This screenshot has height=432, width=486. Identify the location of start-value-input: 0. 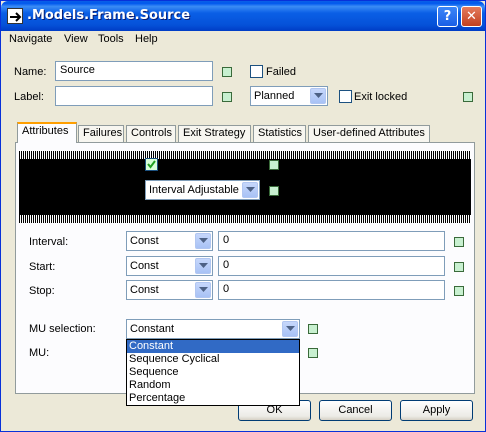
(331, 266).